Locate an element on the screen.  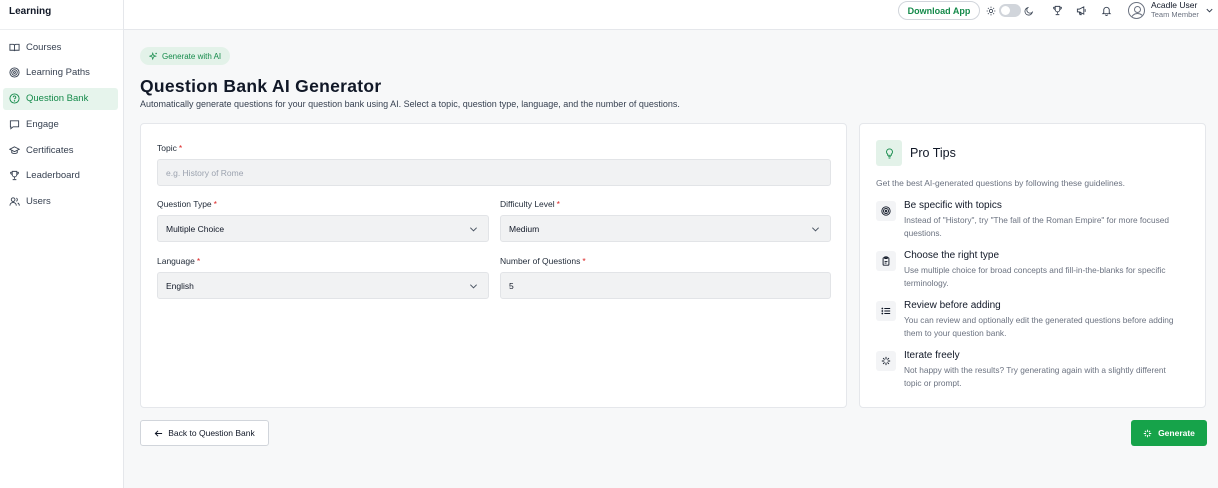
language-select: English is located at coordinates (323, 285).